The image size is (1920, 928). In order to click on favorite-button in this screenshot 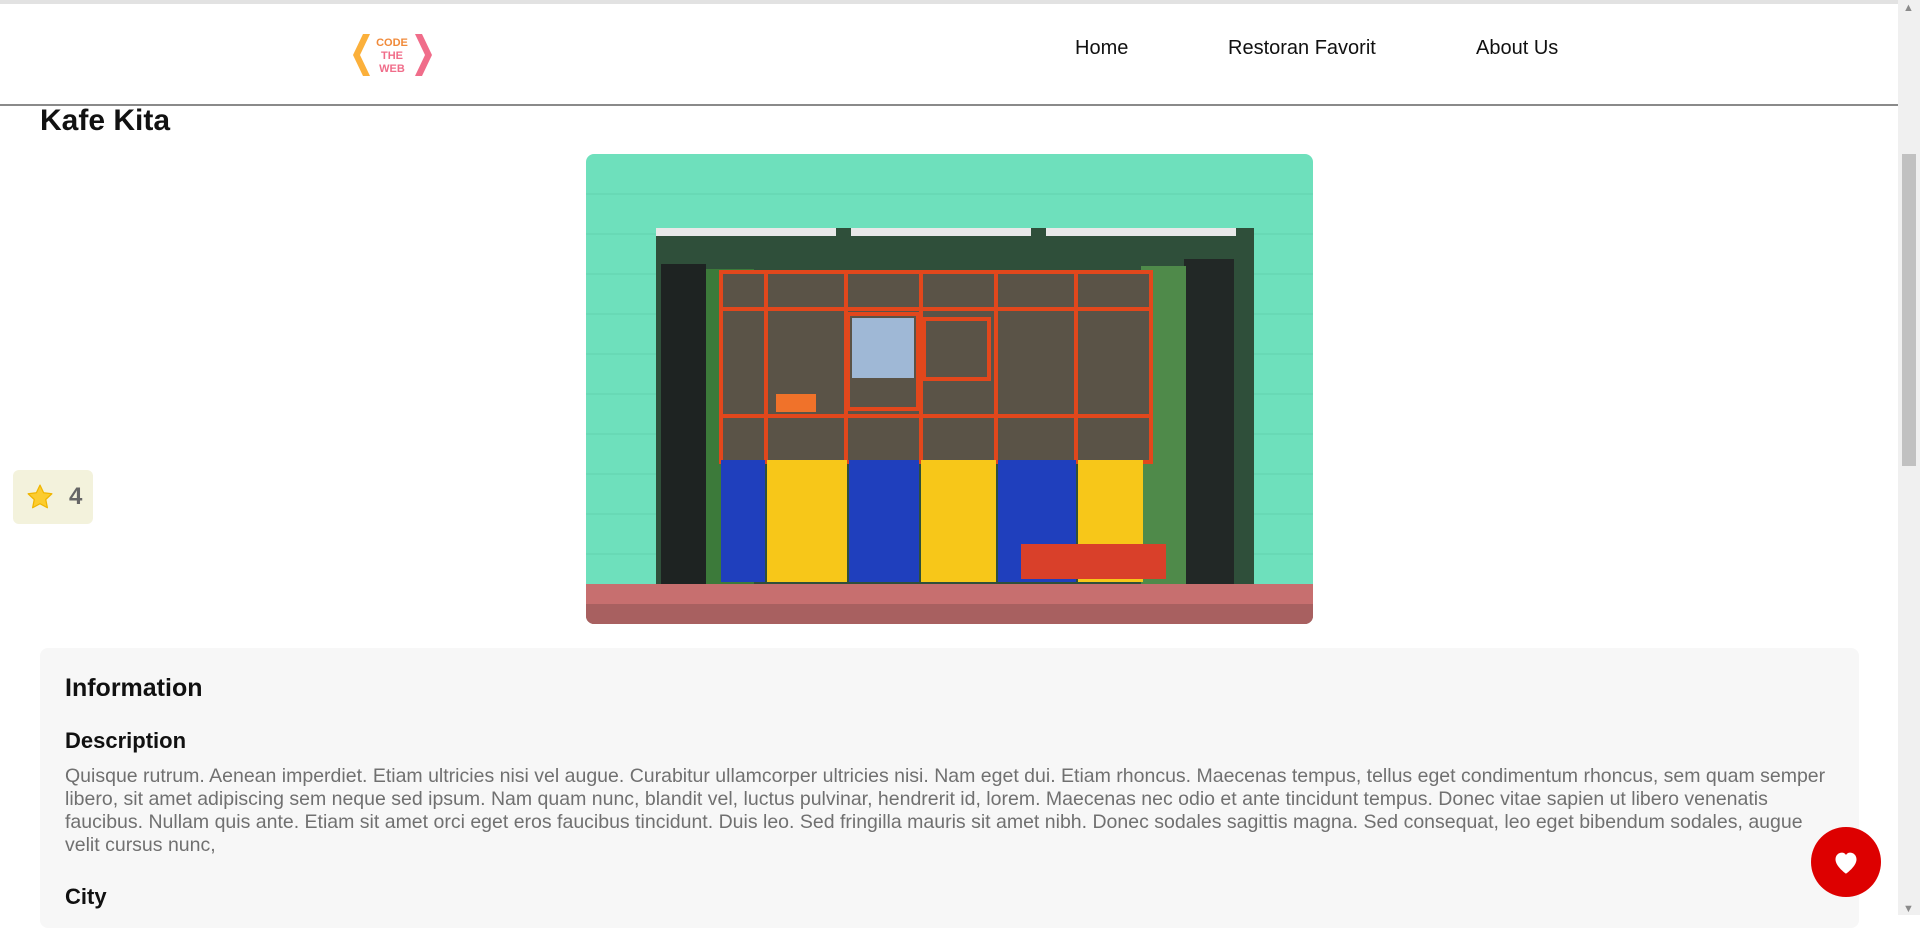, I will do `click(1846, 862)`.